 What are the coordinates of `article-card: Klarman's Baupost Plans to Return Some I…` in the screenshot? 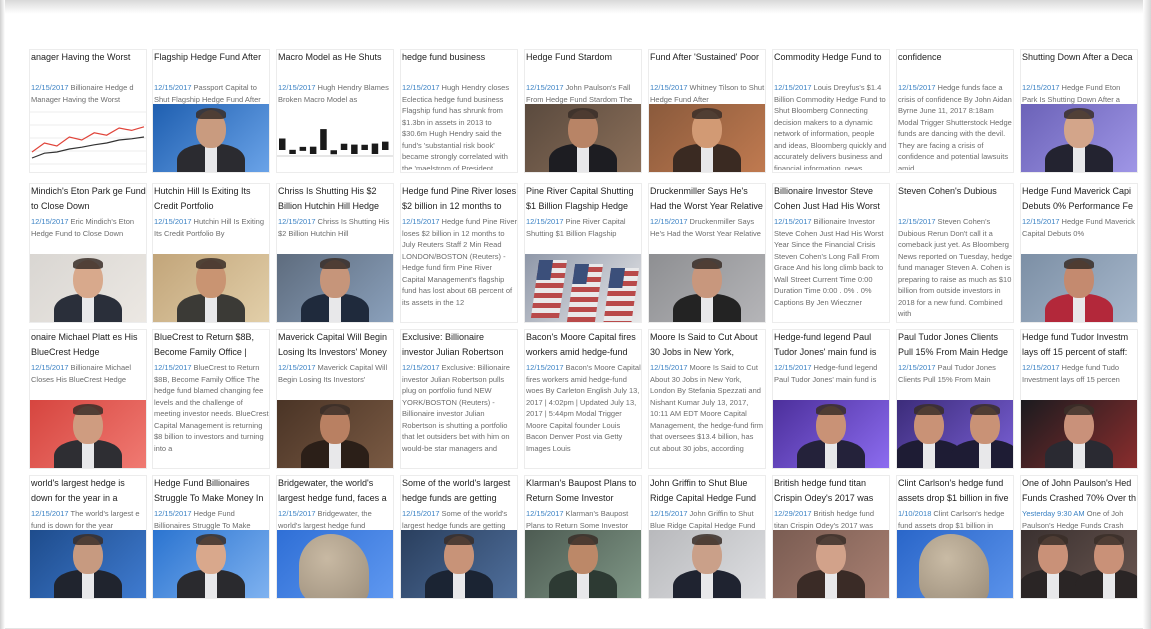 It's located at (583, 537).